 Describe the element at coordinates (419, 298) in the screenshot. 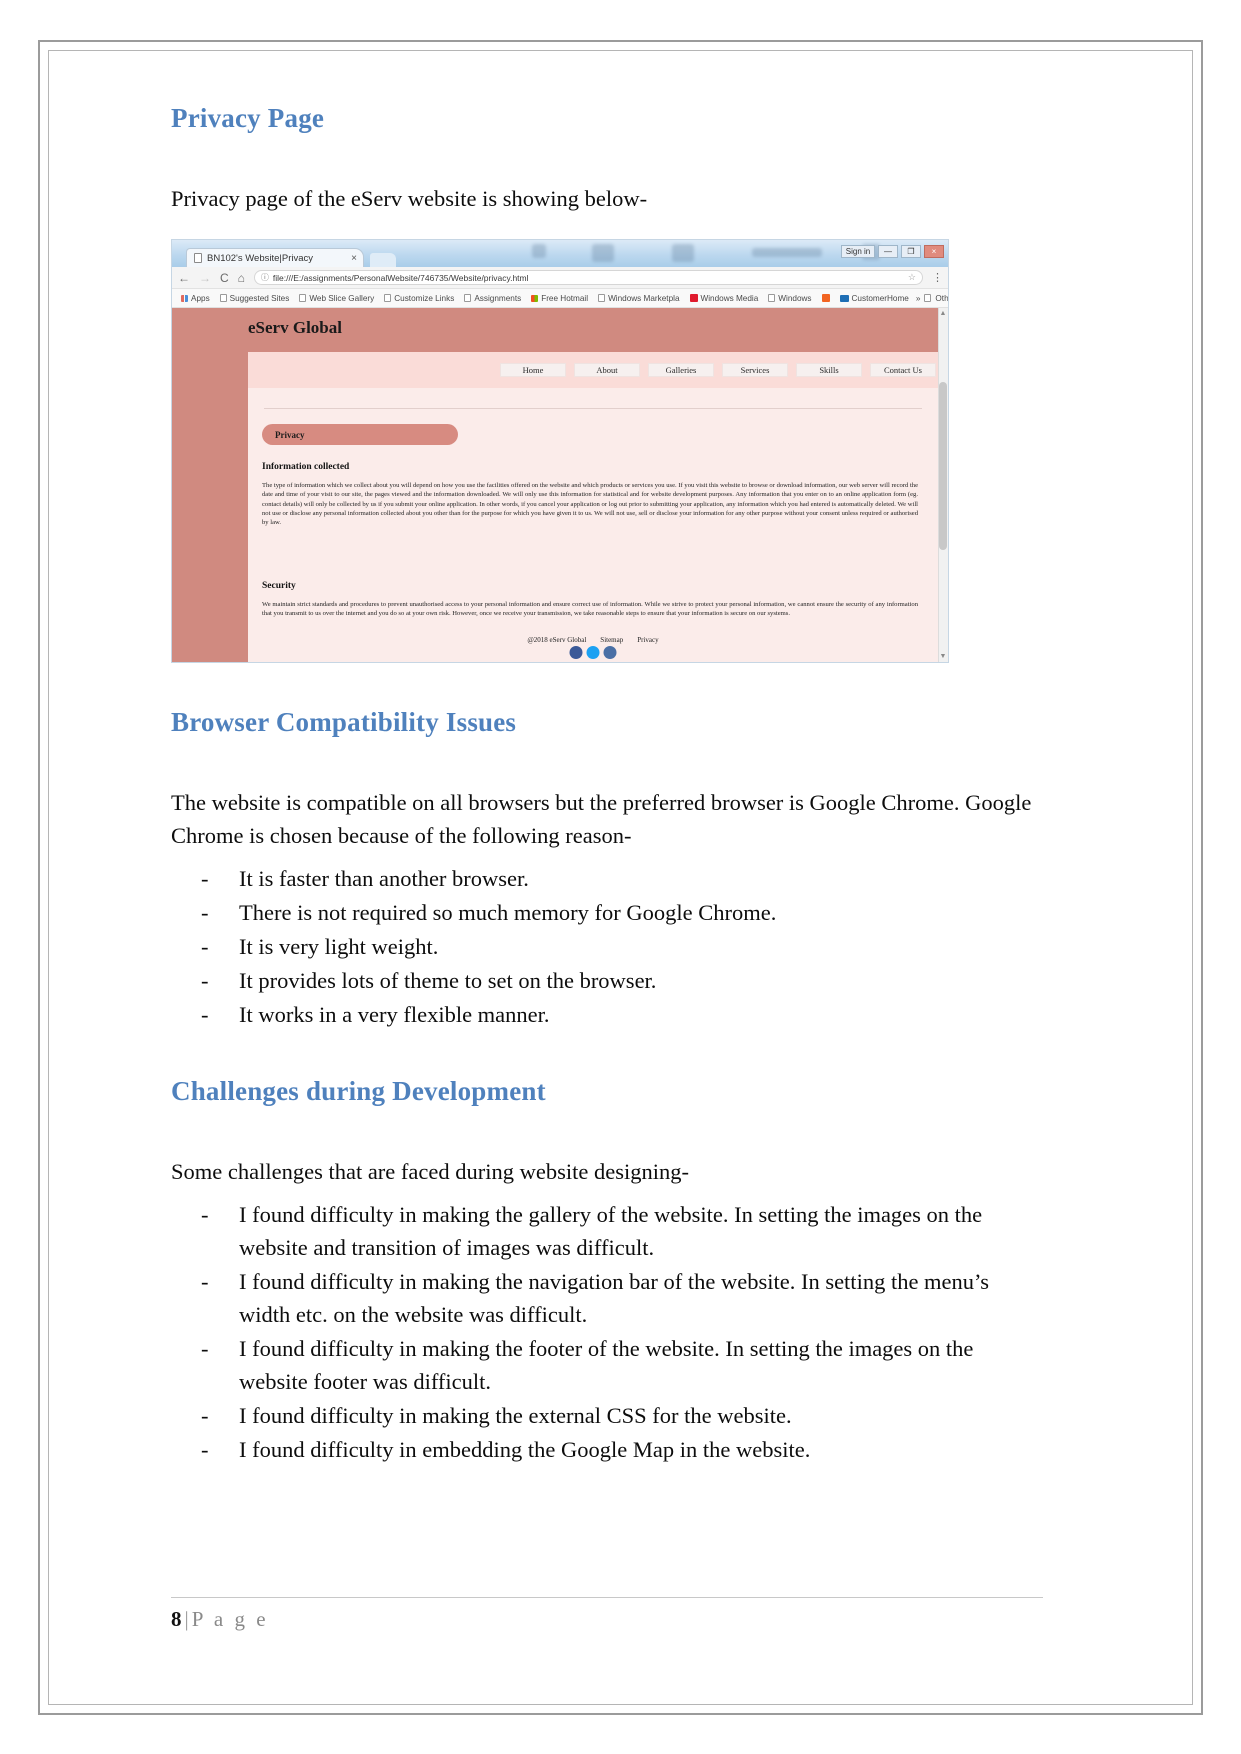

I see `bookmark-customize-links: Customize Links` at that location.